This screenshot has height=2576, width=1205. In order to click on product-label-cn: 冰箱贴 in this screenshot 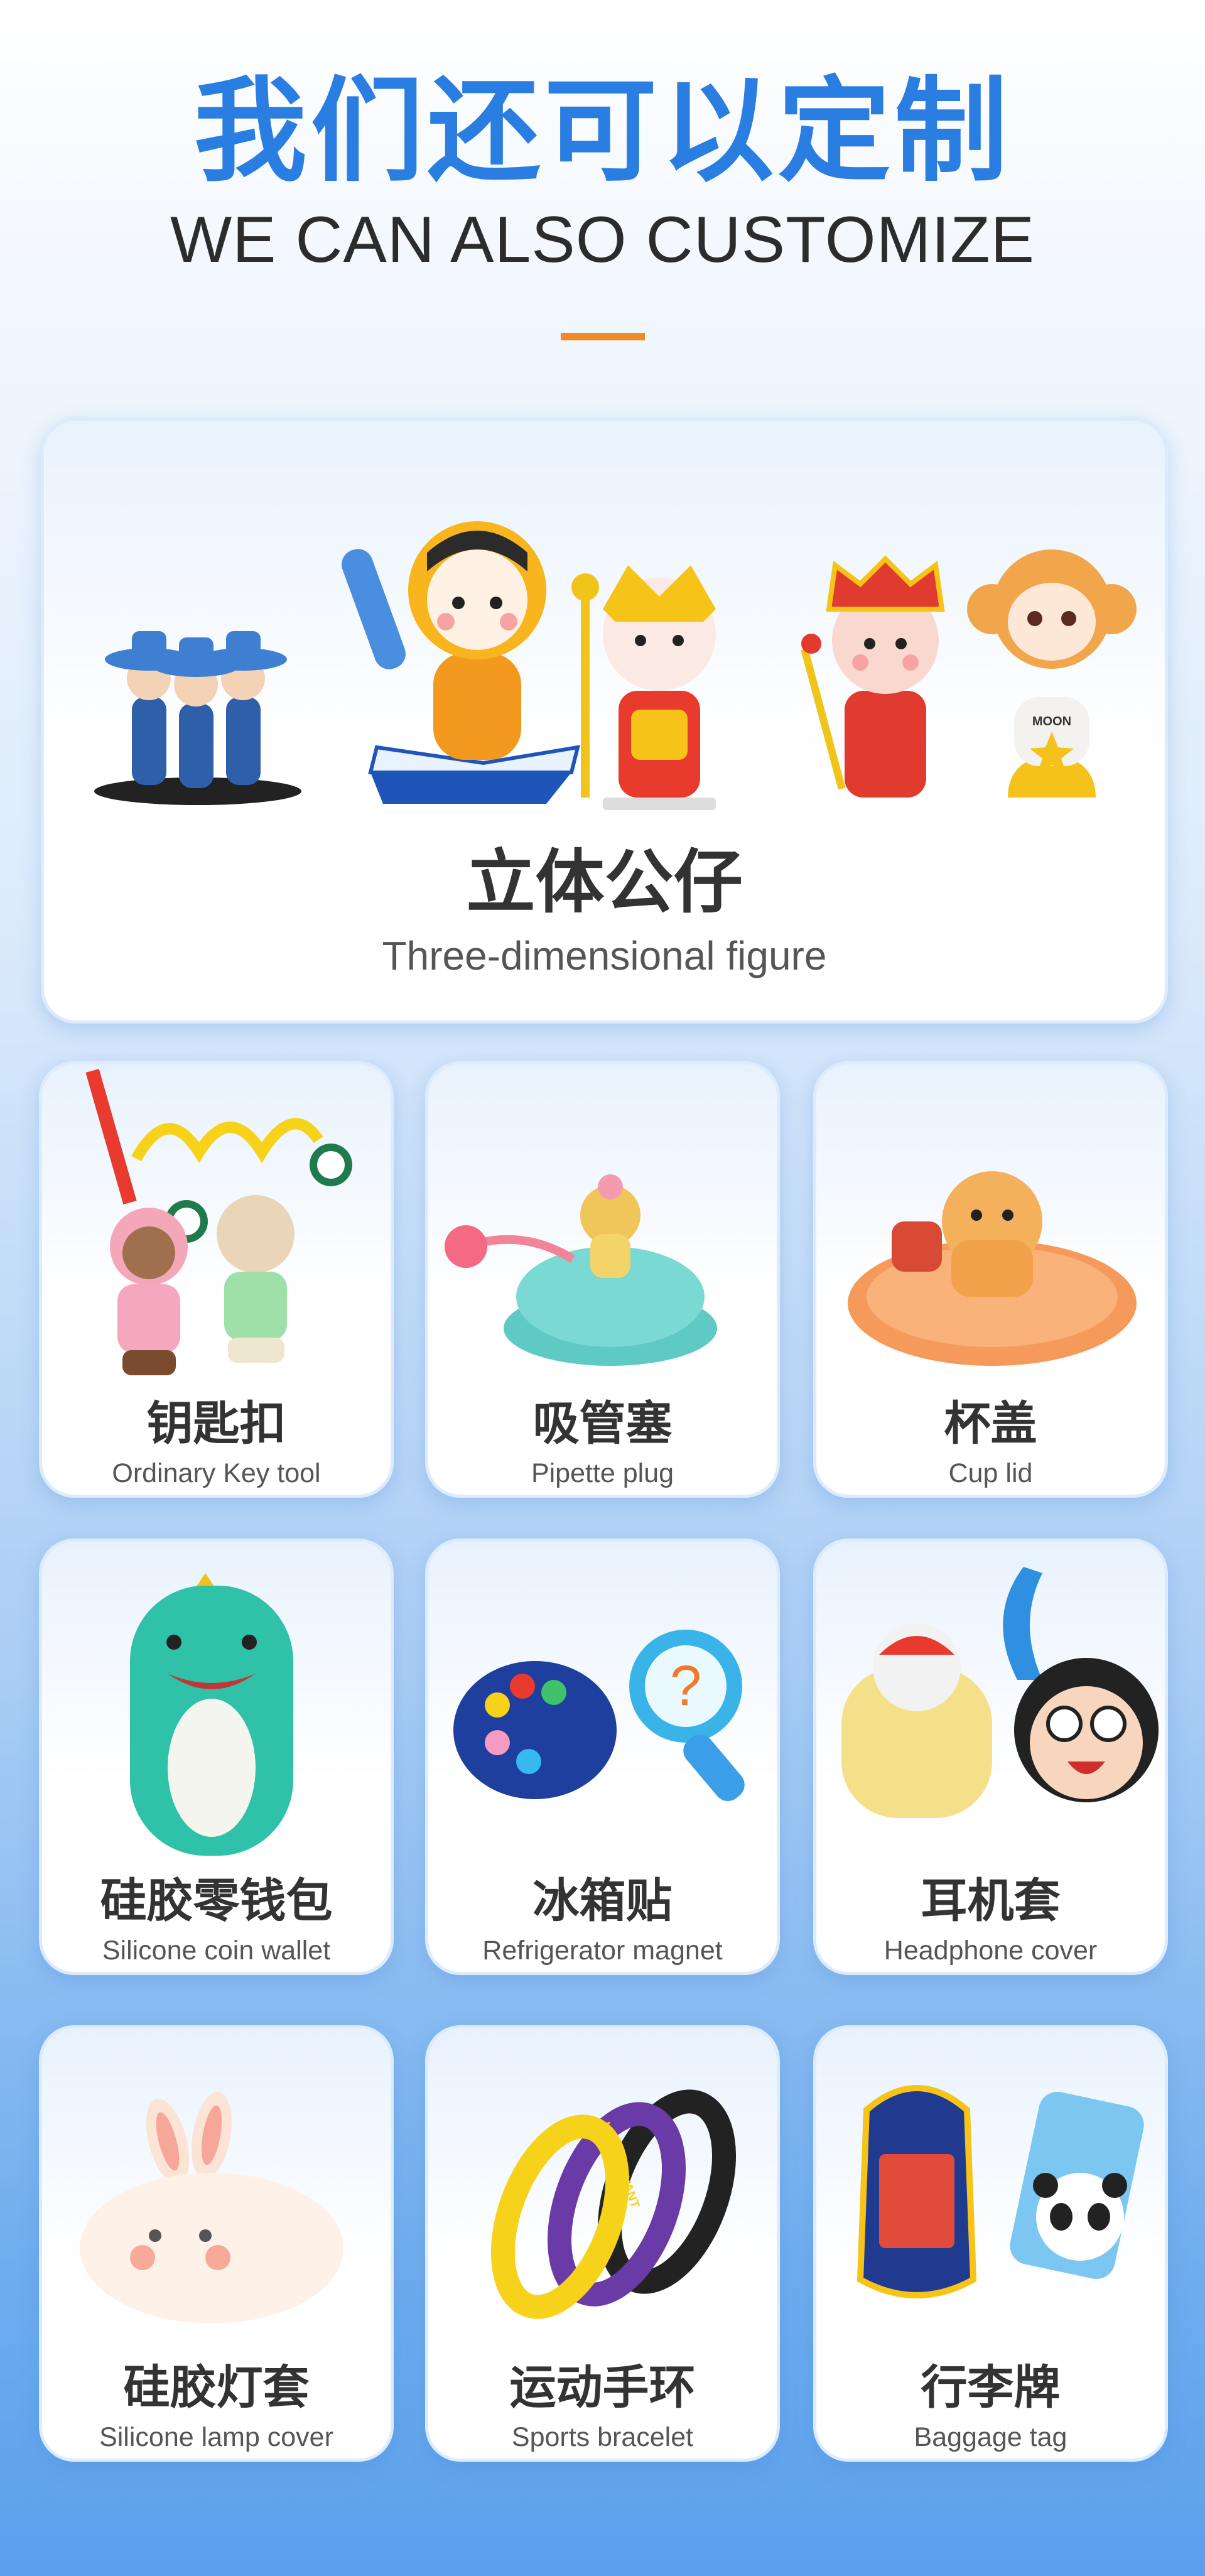, I will do `click(602, 1901)`.